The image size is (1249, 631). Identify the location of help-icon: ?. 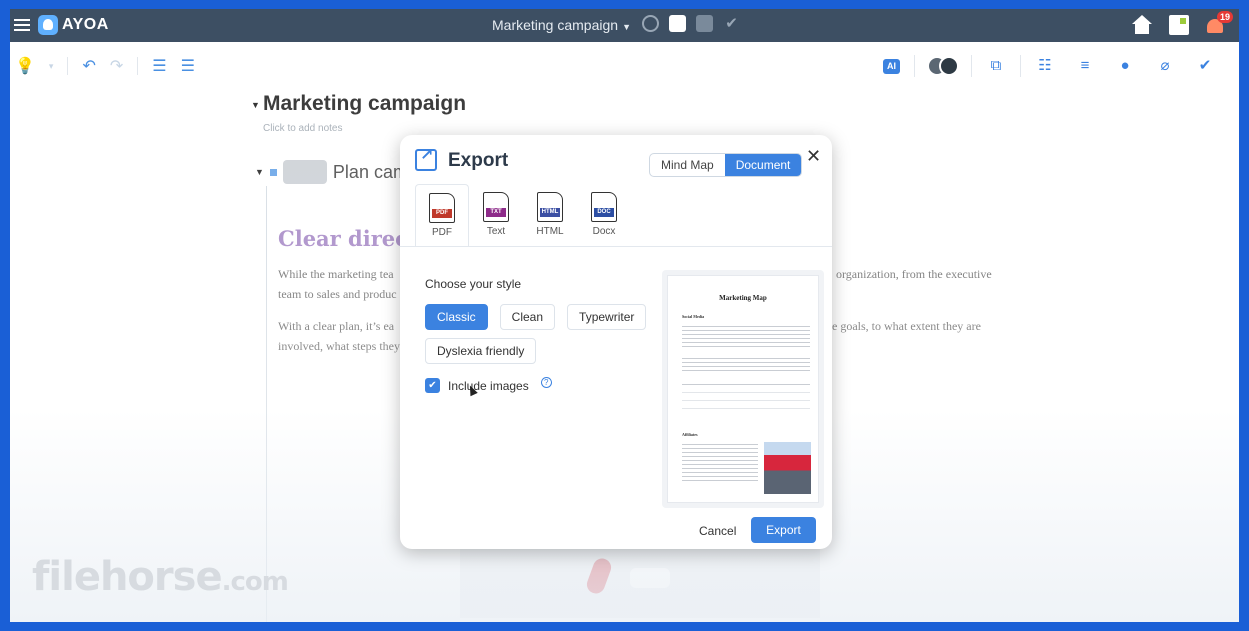
(546, 382).